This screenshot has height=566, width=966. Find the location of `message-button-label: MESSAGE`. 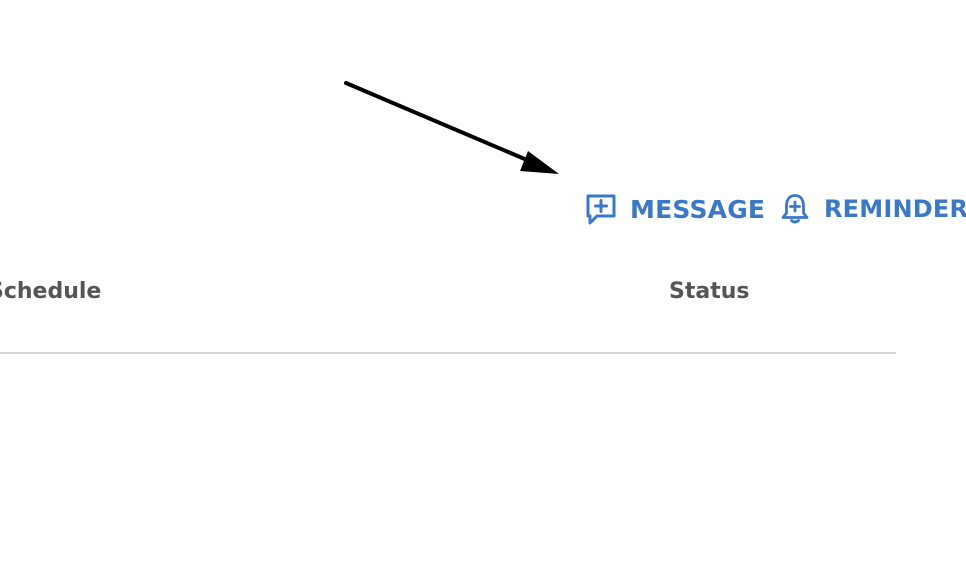

message-button-label: MESSAGE is located at coordinates (698, 209).